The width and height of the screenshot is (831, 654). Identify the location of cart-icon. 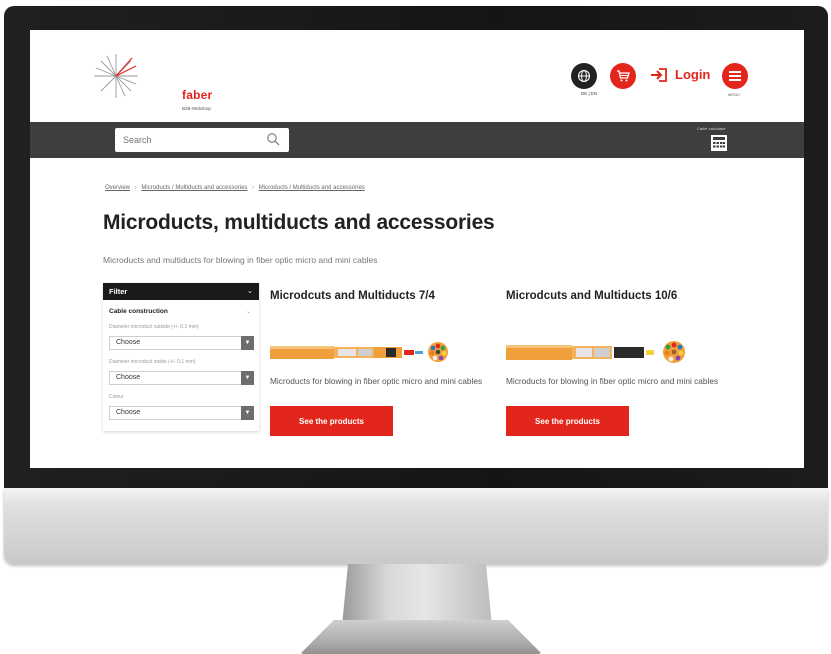
(623, 76).